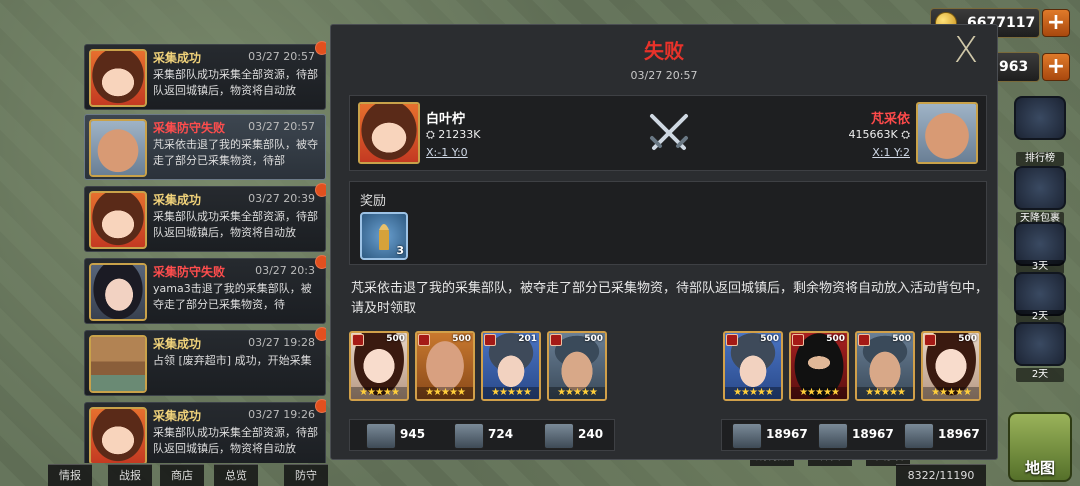 The width and height of the screenshot is (1080, 486). Describe the element at coordinates (1039, 468) in the screenshot. I see `map-label: 地图` at that location.